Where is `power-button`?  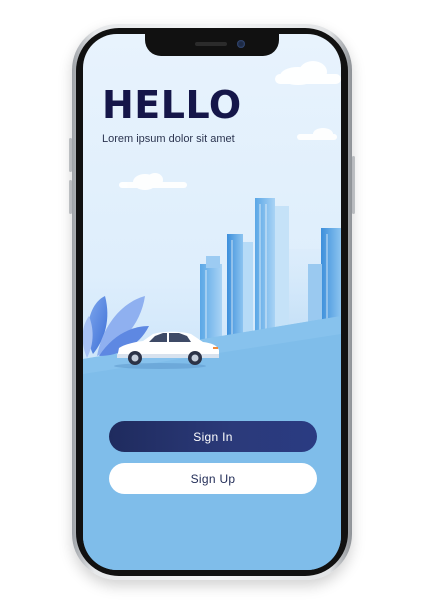
power-button is located at coordinates (353, 185).